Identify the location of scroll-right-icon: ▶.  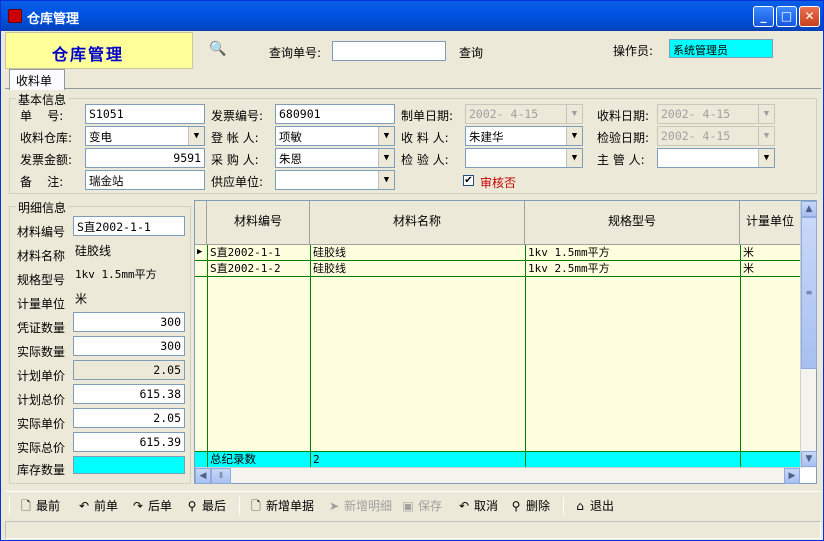
(792, 476).